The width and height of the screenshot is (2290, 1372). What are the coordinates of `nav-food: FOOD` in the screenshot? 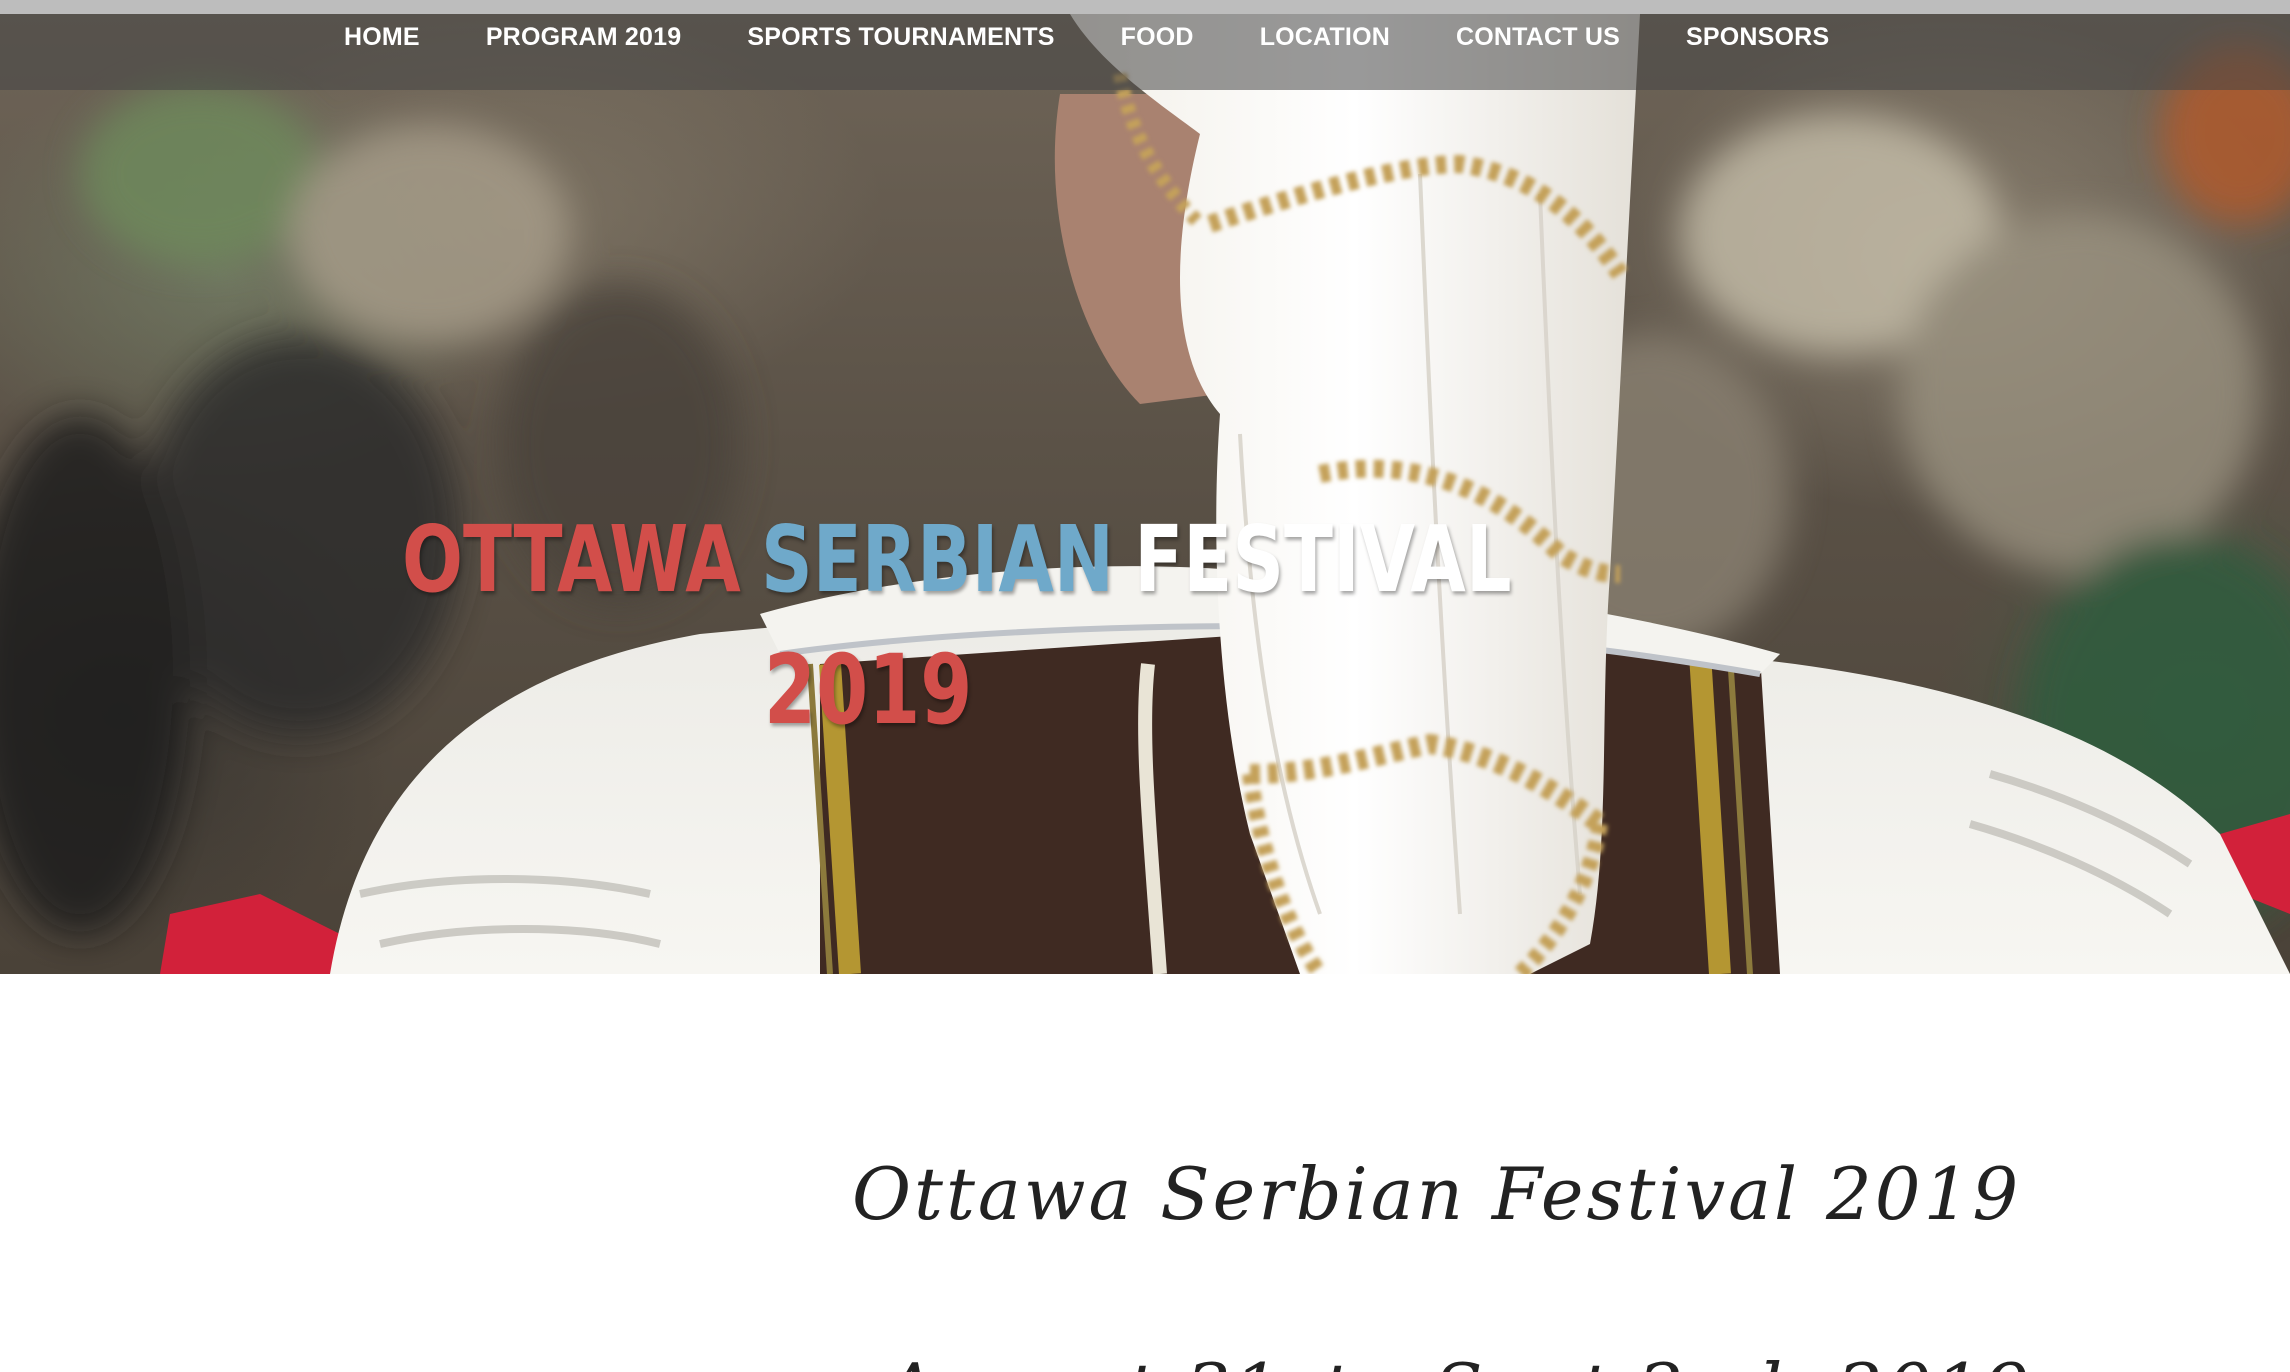 It's located at (1157, 37).